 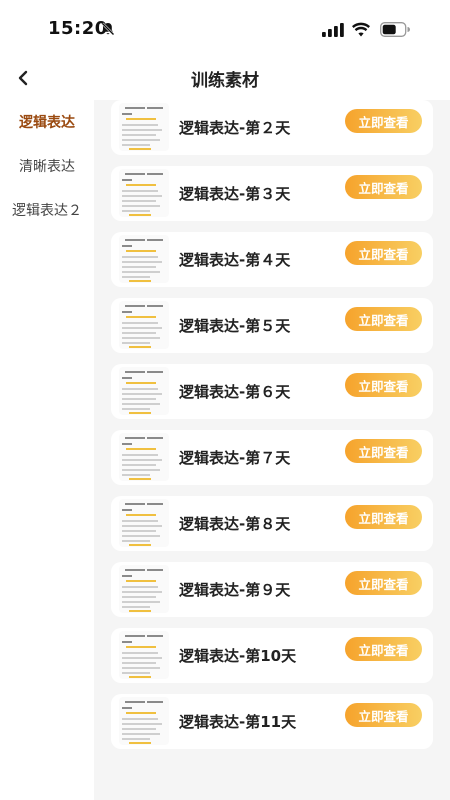 I want to click on list-item: 逻辑表达-第４天 立即查看, so click(x=272, y=259).